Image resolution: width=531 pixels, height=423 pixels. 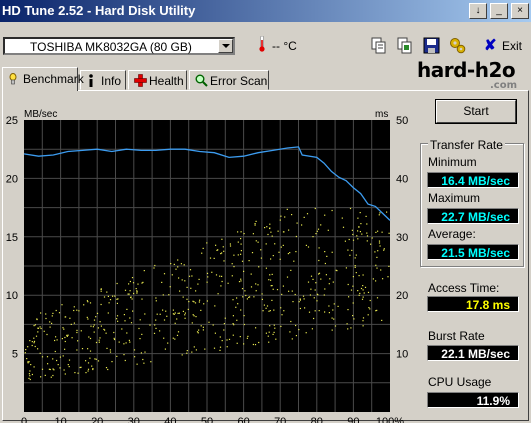 What do you see at coordinates (452, 162) in the screenshot?
I see `minimum-label: Minimum` at bounding box center [452, 162].